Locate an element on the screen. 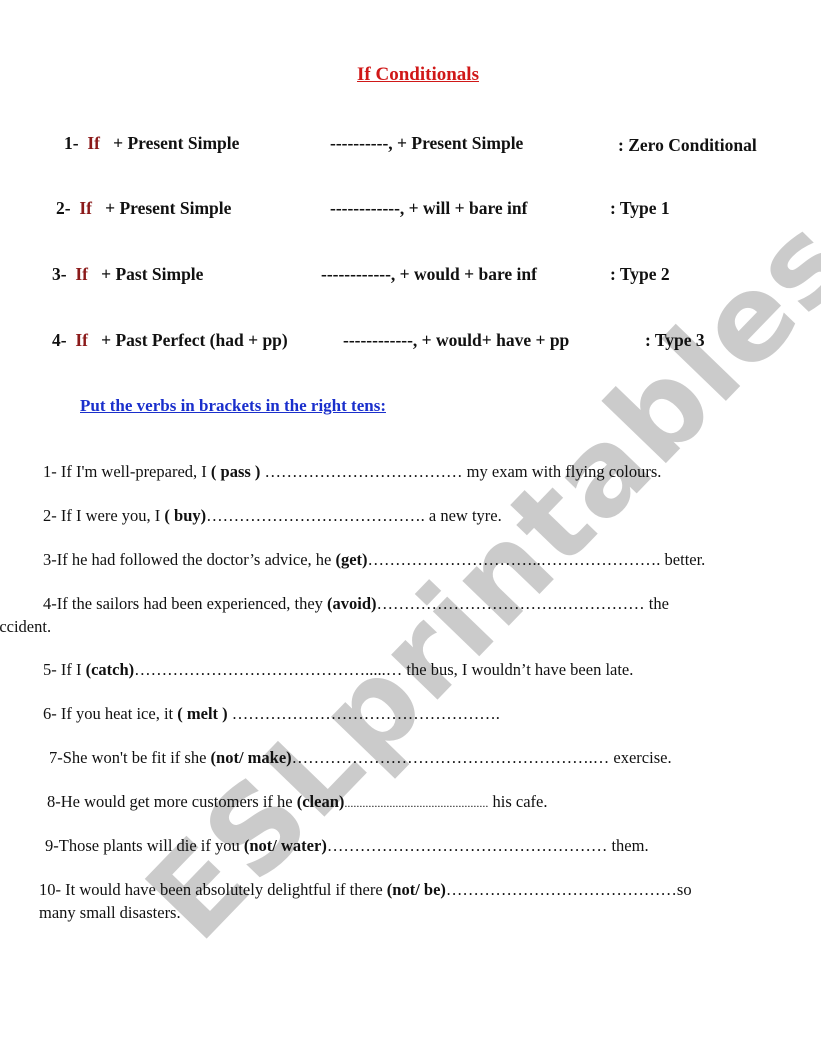  verb-prompt: ( buy) is located at coordinates (185, 515).